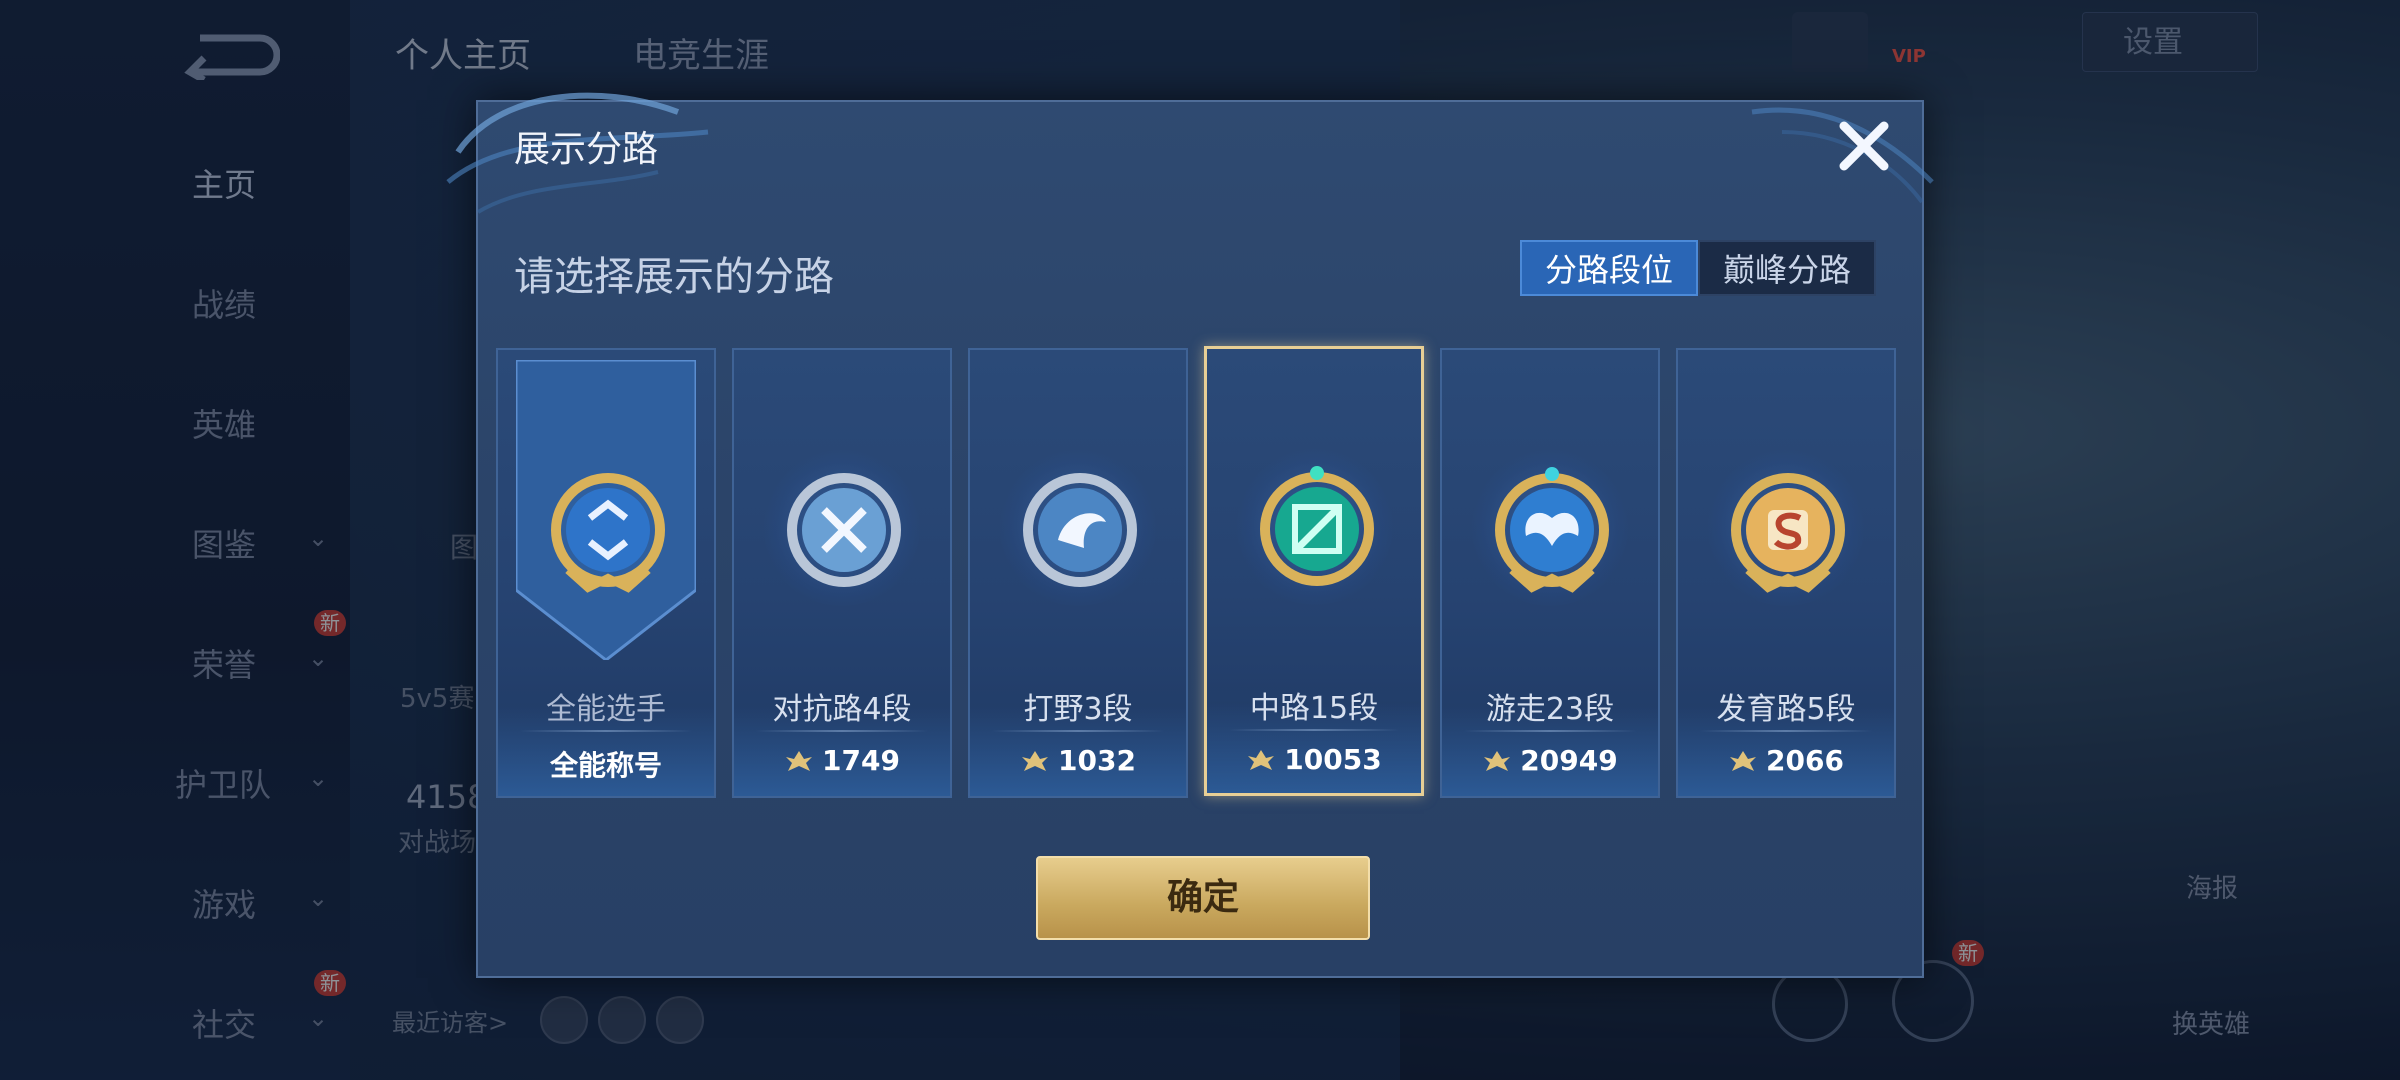 Image resolution: width=2400 pixels, height=1080 pixels. Describe the element at coordinates (1864, 146) in the screenshot. I see `close-icon` at that location.